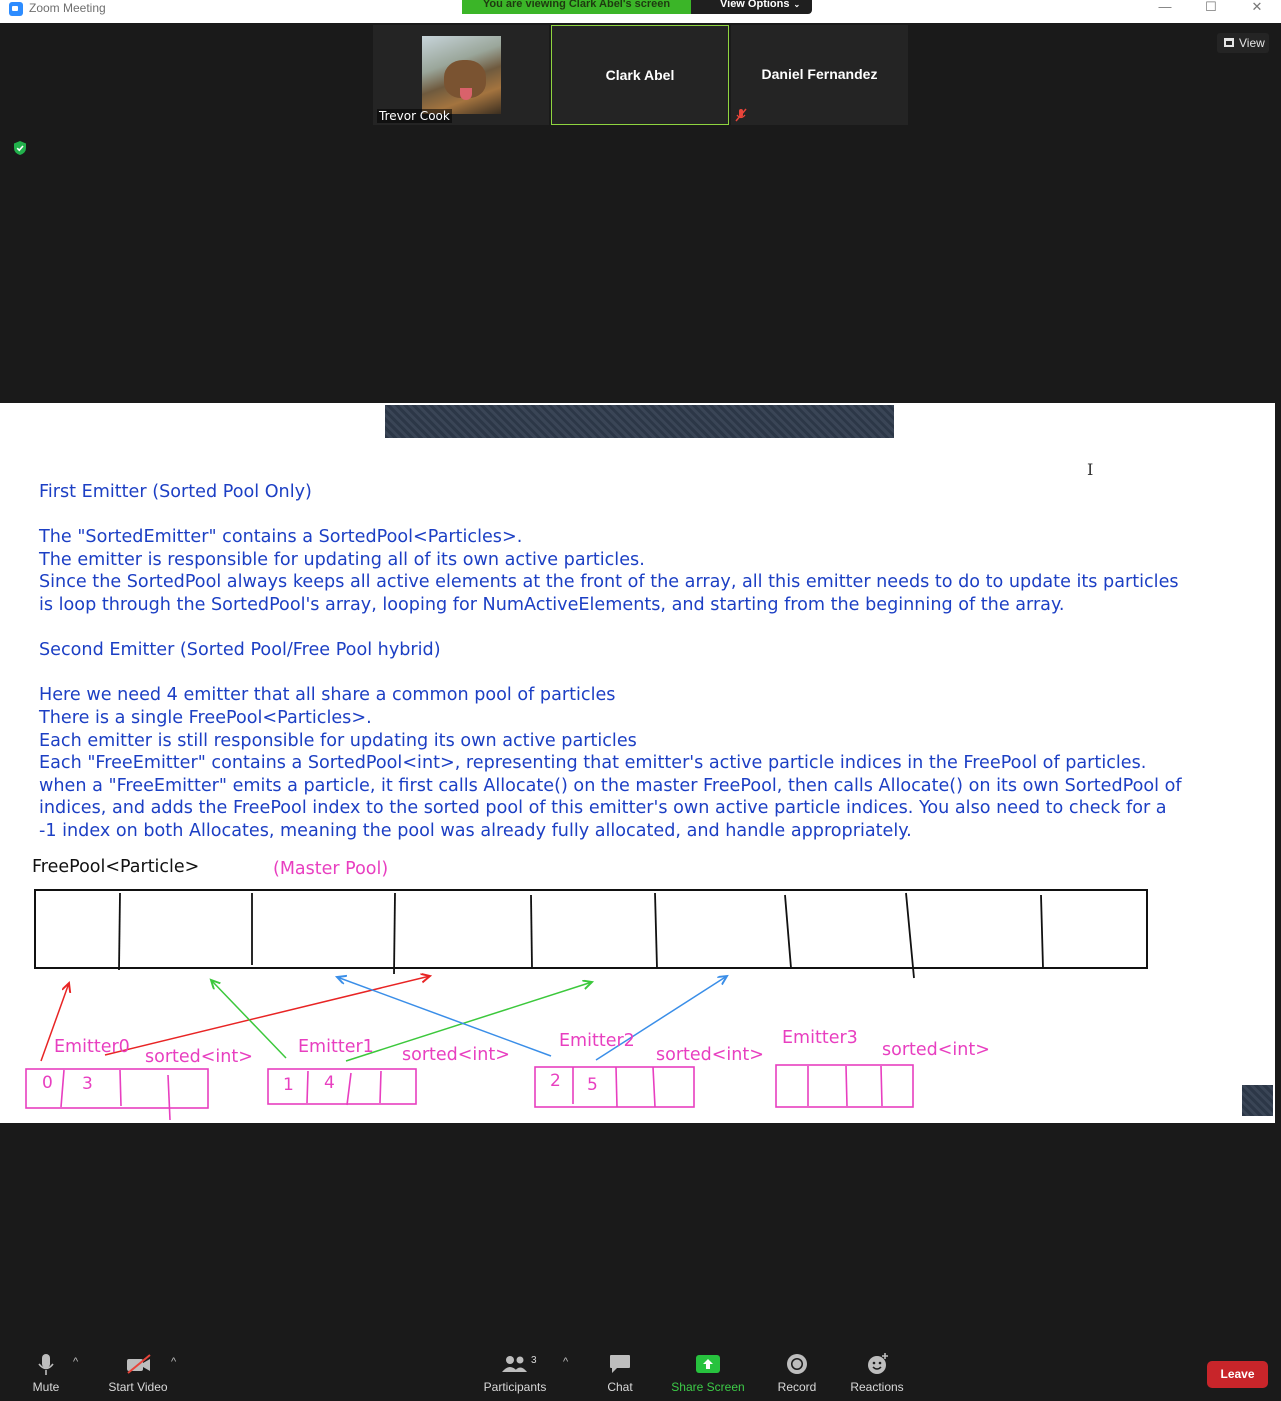 This screenshot has width=1281, height=1401. I want to click on window-title: Zoom Meeting, so click(67, 8).